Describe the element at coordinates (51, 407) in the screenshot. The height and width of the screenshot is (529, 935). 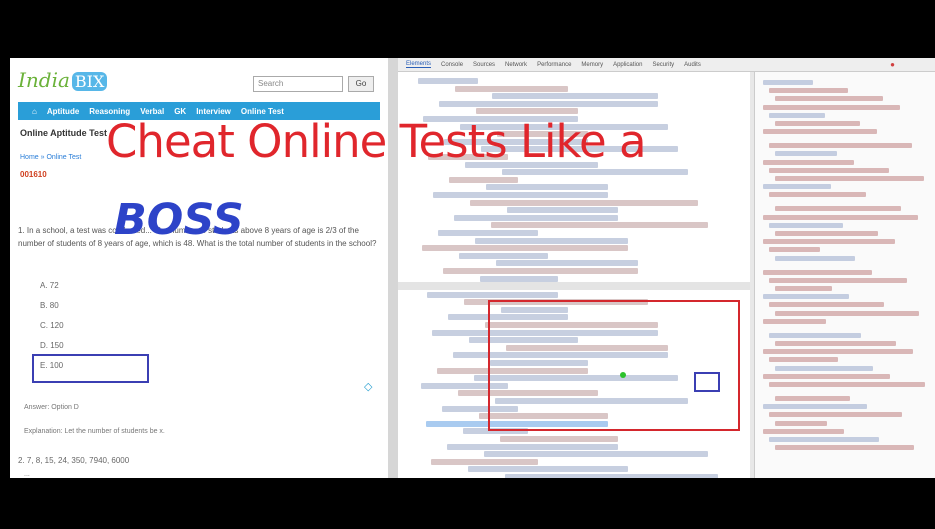
I see `answer-line: Answer: Option D` at that location.